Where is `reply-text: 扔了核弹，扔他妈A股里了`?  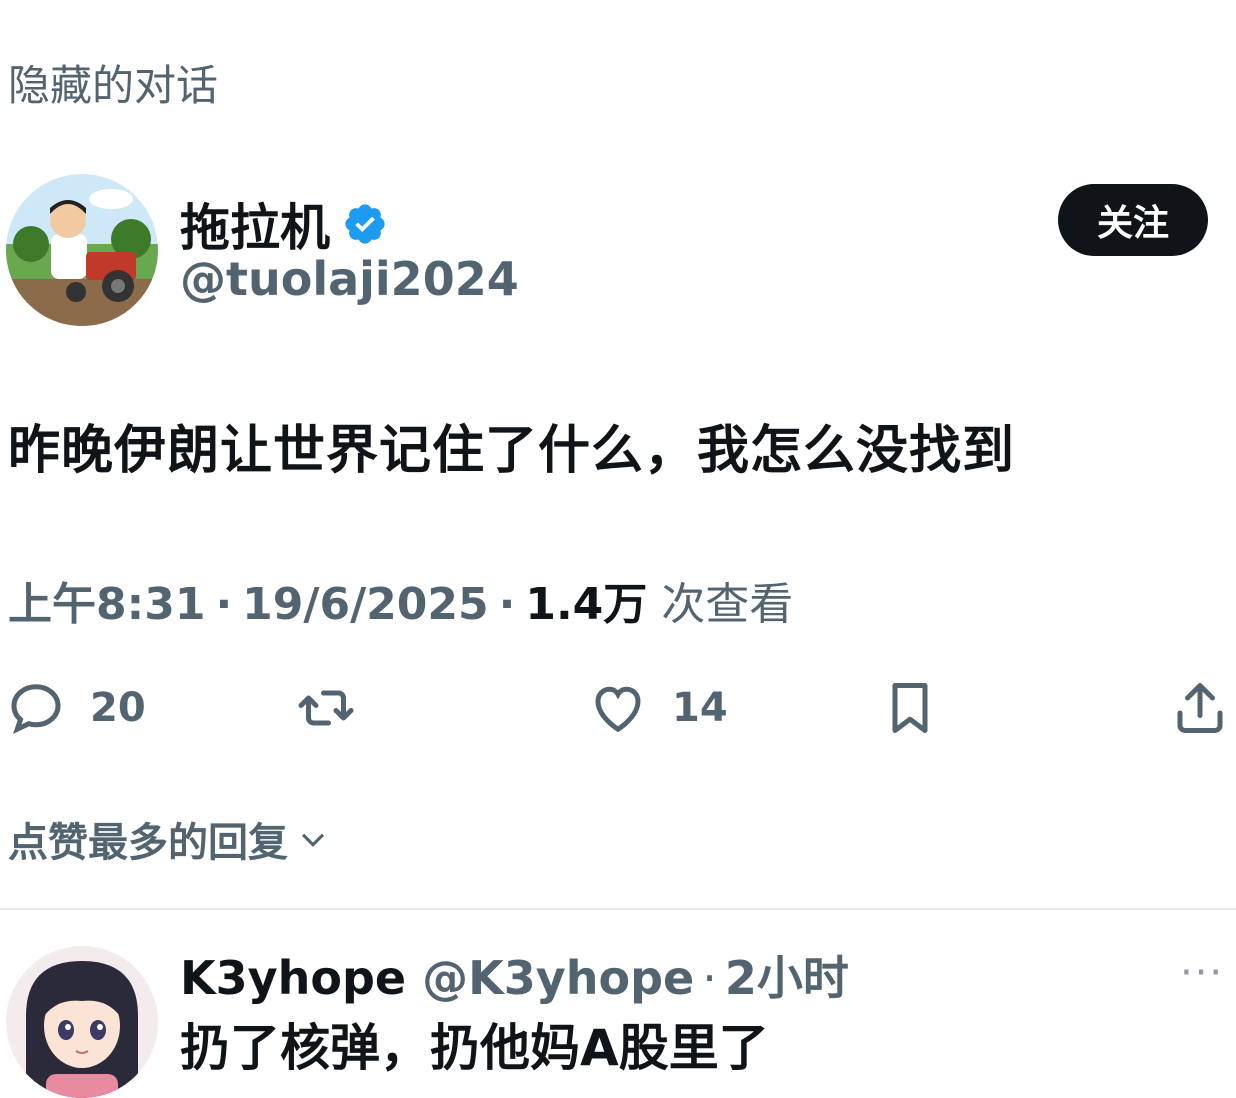
reply-text: 扔了核弹，扔他妈A股里了 is located at coordinates (474, 1048).